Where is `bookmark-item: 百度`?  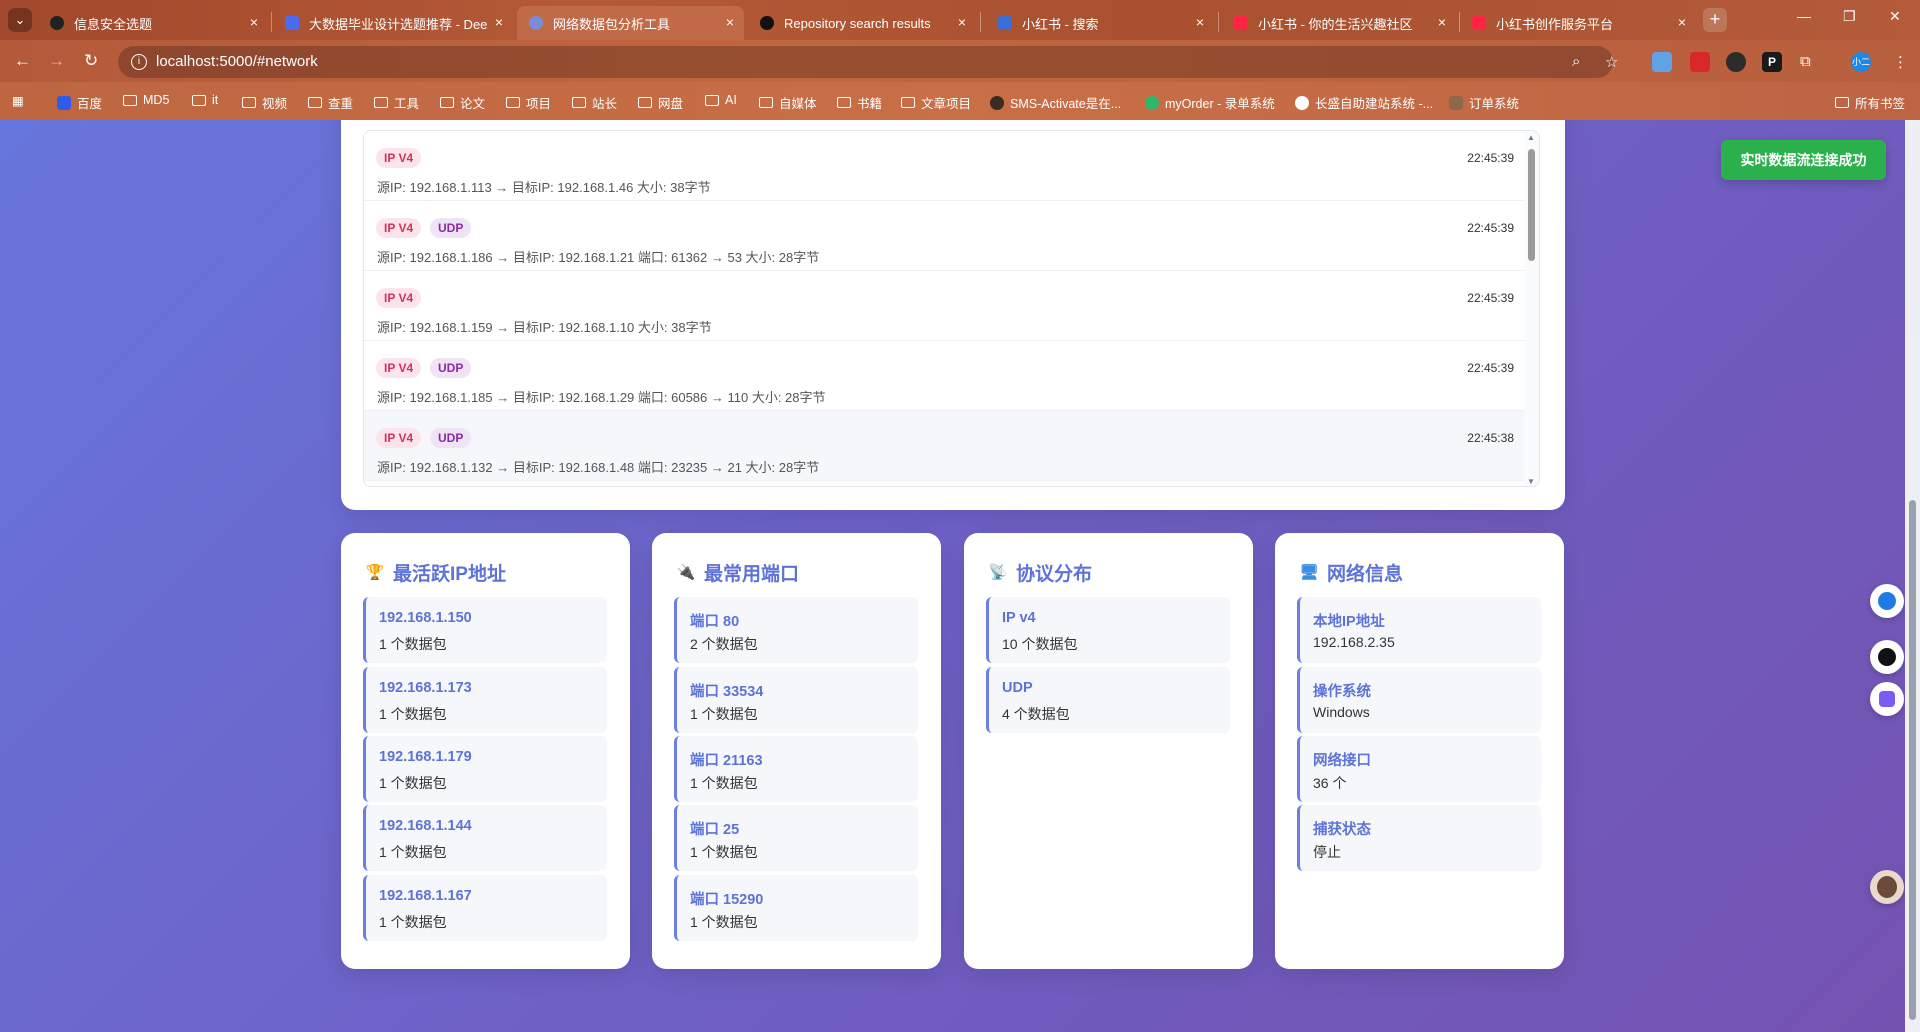
bookmark-item: 百度 is located at coordinates (79, 102).